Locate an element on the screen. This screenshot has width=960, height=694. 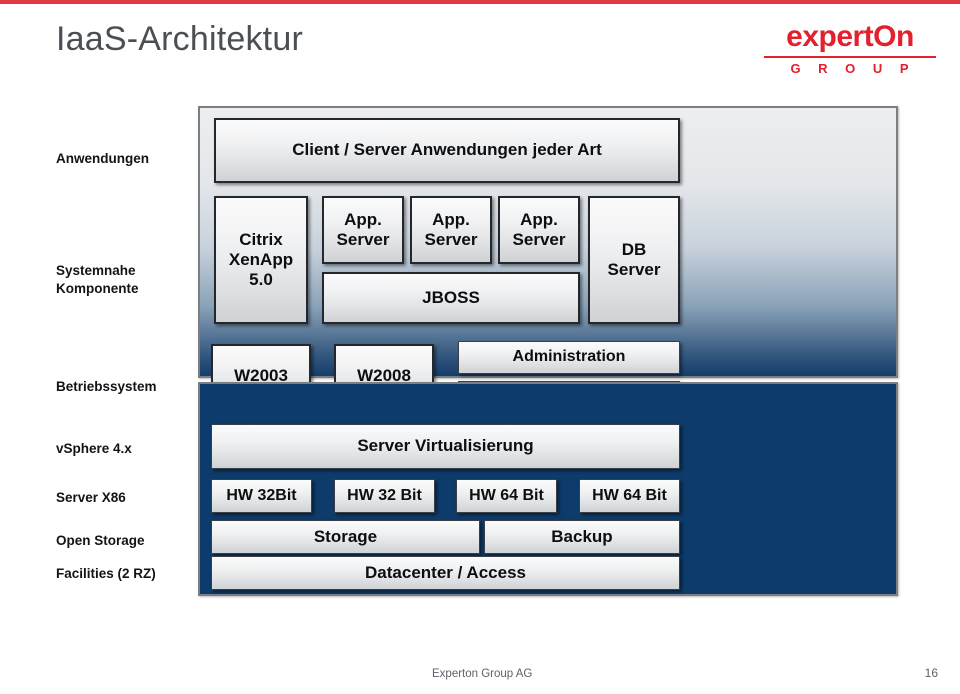
box-citrix-xenapp: Citrix XenApp 5.0 is located at coordinates (261, 260).